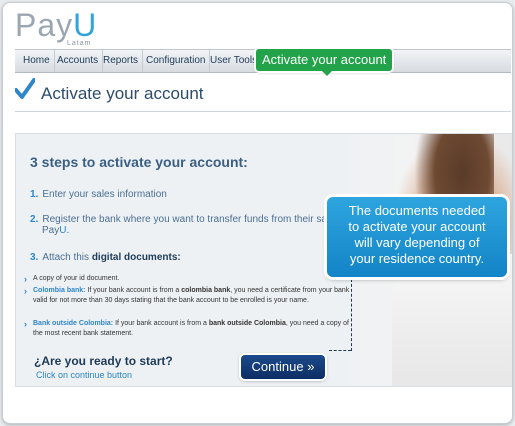  I want to click on payu-logo: PayU Latam, so click(56, 29).